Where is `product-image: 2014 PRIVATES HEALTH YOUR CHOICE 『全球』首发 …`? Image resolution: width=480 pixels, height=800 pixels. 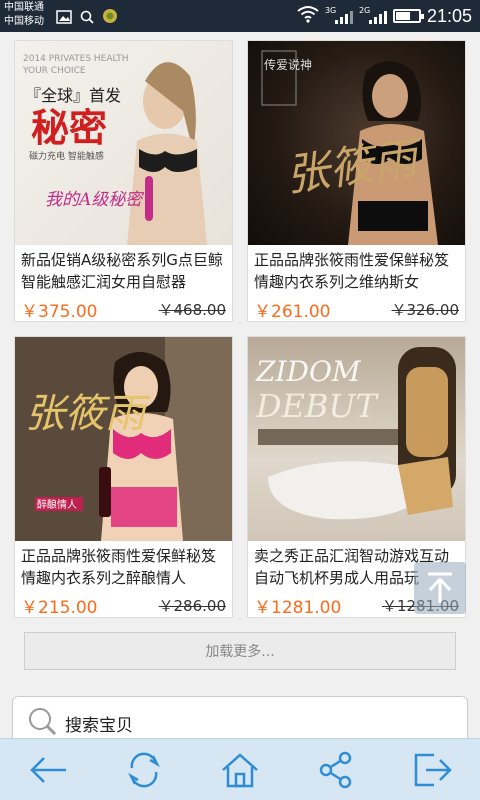
product-image: 2014 PRIVATES HEALTH YOUR CHOICE 『全球』首发 … is located at coordinates (123, 143).